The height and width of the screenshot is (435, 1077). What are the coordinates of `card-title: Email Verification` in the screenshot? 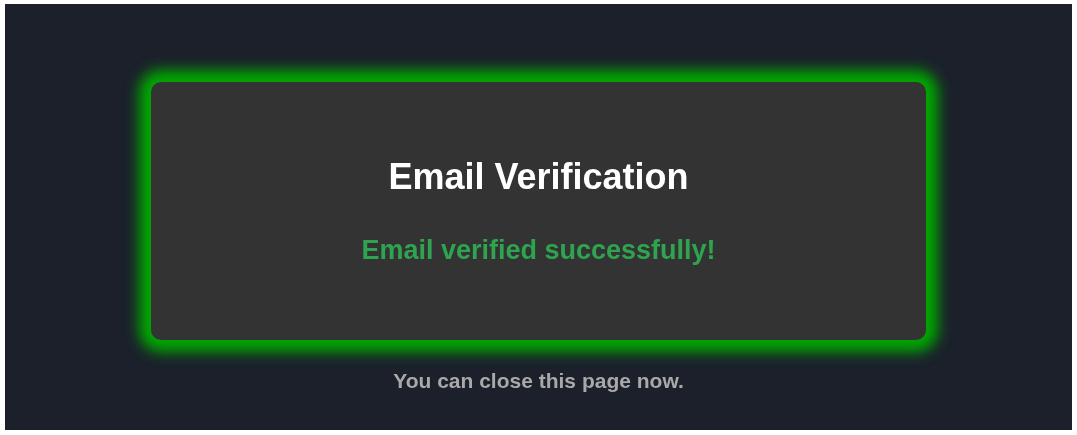 It's located at (538, 177).